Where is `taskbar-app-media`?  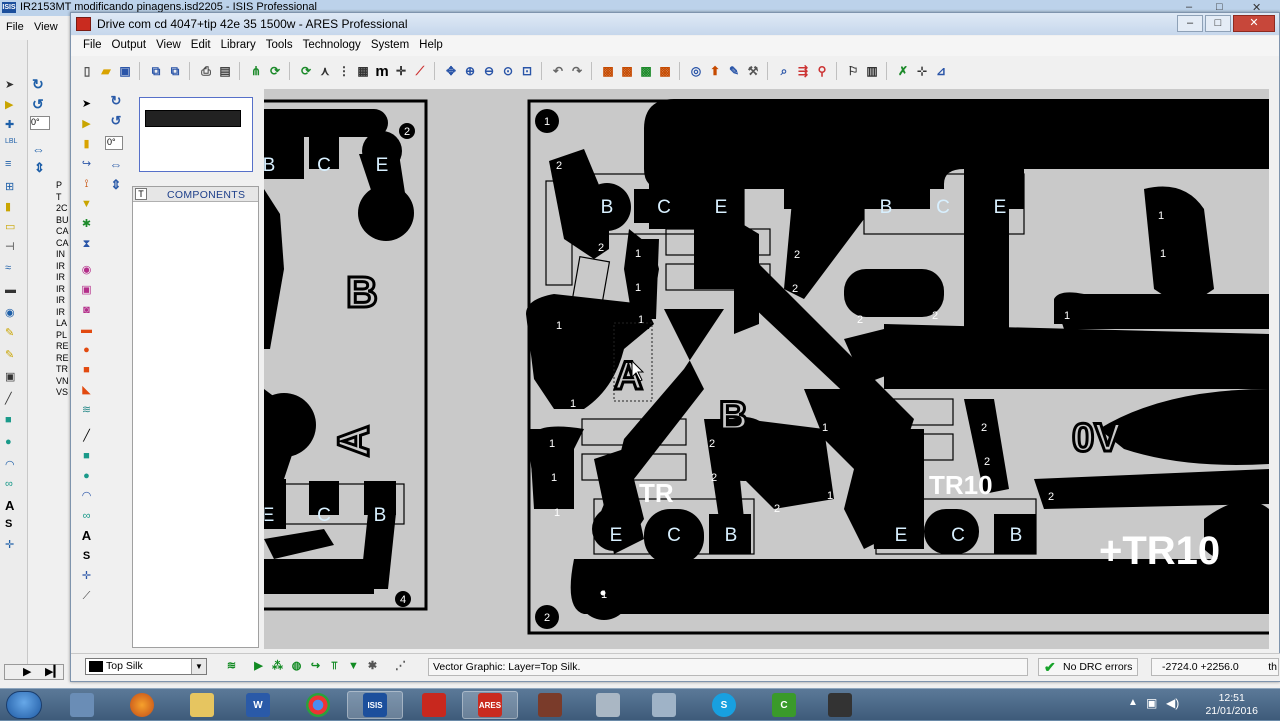 taskbar-app-media is located at coordinates (550, 705).